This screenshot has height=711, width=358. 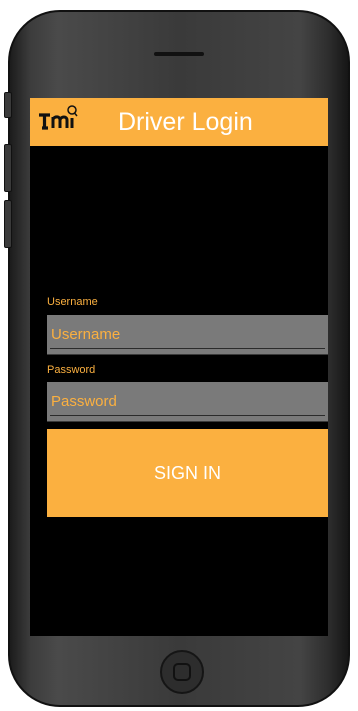 I want to click on fmi-logo-icon, so click(x=58, y=117).